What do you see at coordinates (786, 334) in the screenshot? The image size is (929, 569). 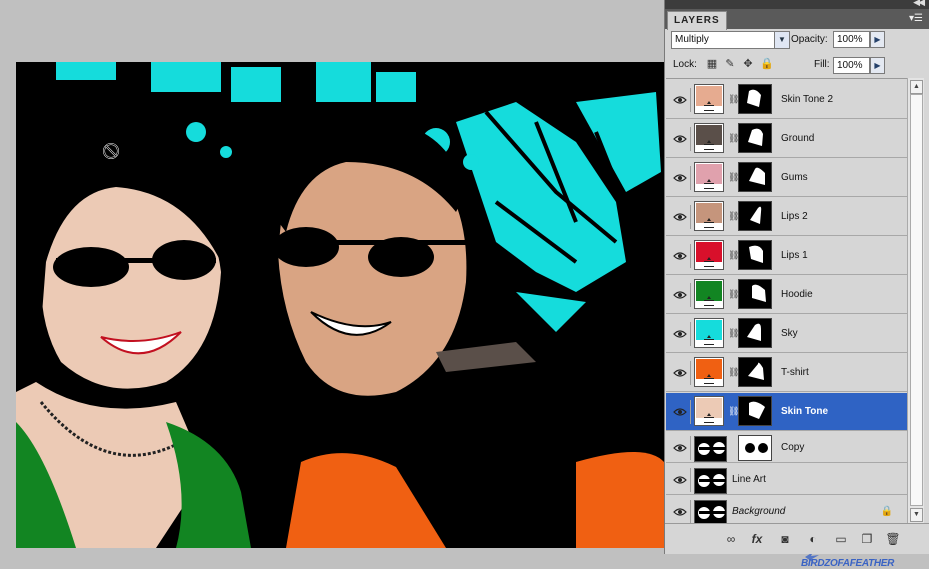 I see `layer-row: ⛓ Sky` at bounding box center [786, 334].